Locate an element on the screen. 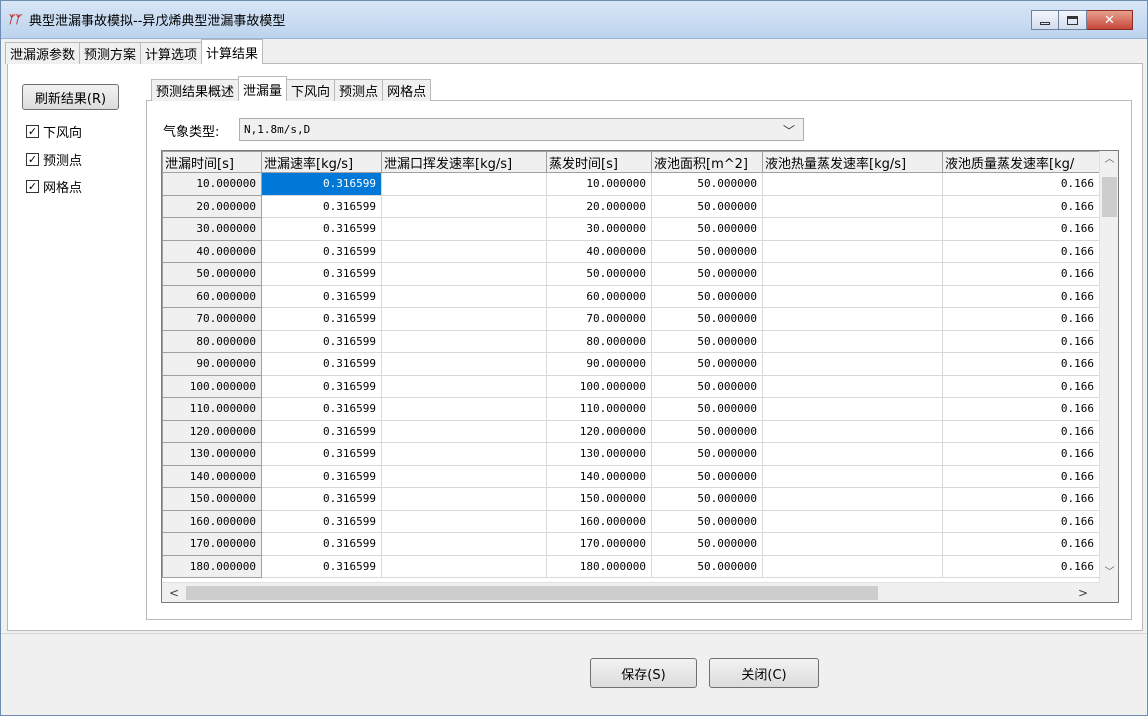 Image resolution: width=1148 pixels, height=716 pixels. table-cell: 120.000000 is located at coordinates (599, 431).